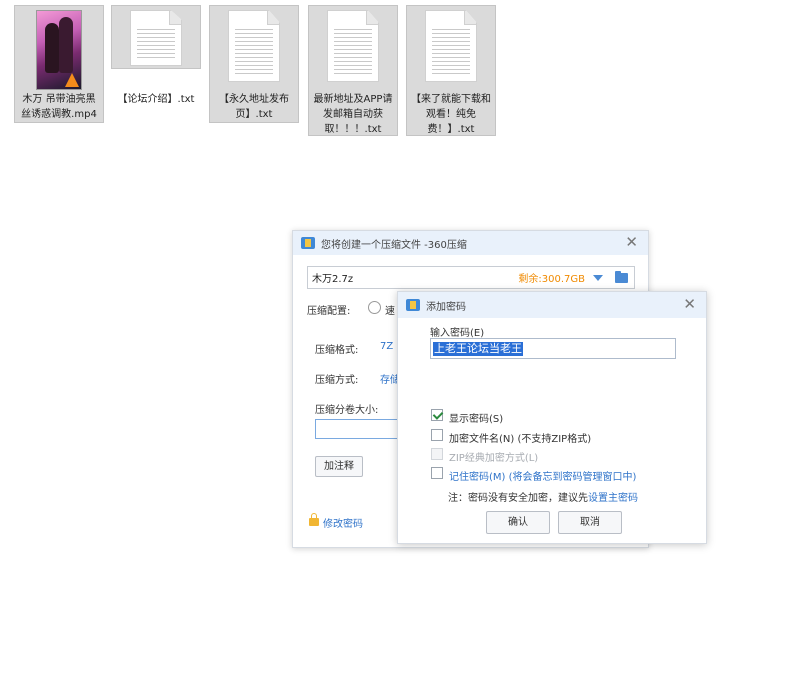  What do you see at coordinates (446, 307) in the screenshot?
I see `dialog-title: 添加密码` at bounding box center [446, 307].